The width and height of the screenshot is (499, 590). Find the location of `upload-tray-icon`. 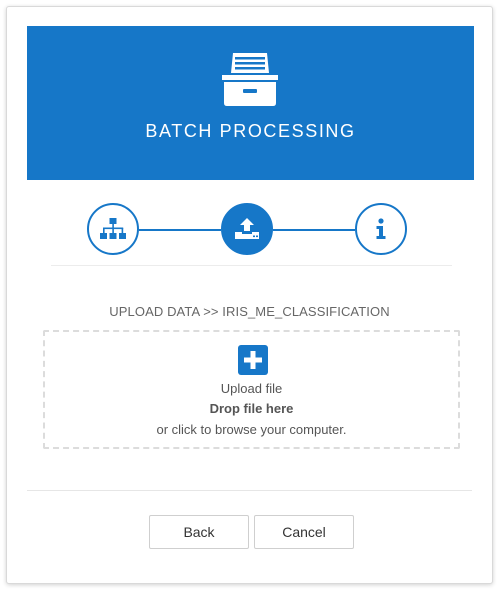

upload-tray-icon is located at coordinates (247, 228).